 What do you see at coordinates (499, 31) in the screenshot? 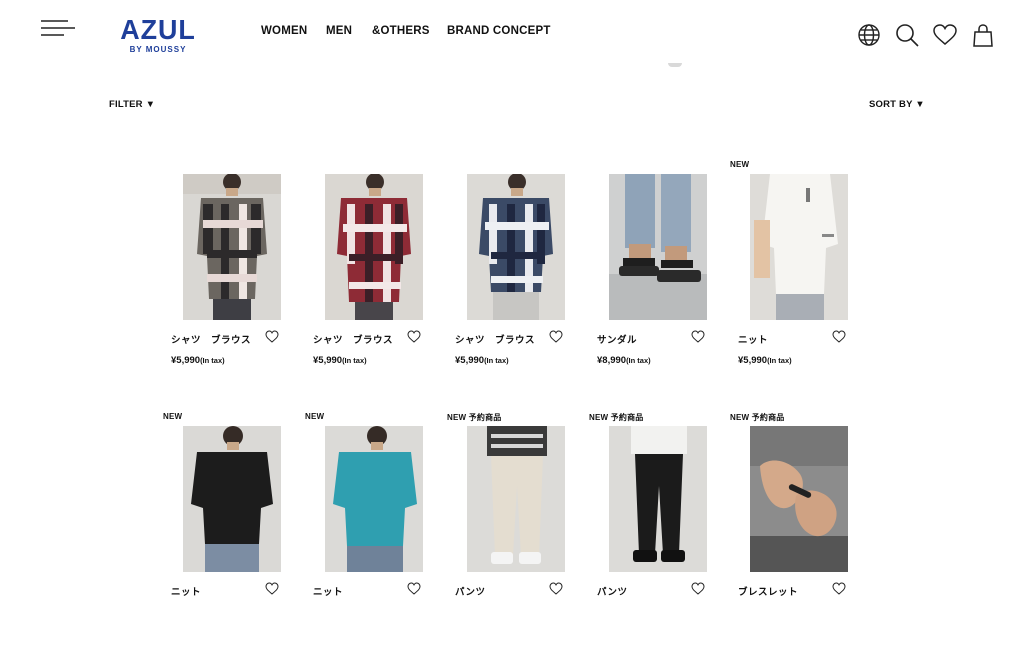
I see `nav-brand-concept: BRAND CONCEPT` at bounding box center [499, 31].